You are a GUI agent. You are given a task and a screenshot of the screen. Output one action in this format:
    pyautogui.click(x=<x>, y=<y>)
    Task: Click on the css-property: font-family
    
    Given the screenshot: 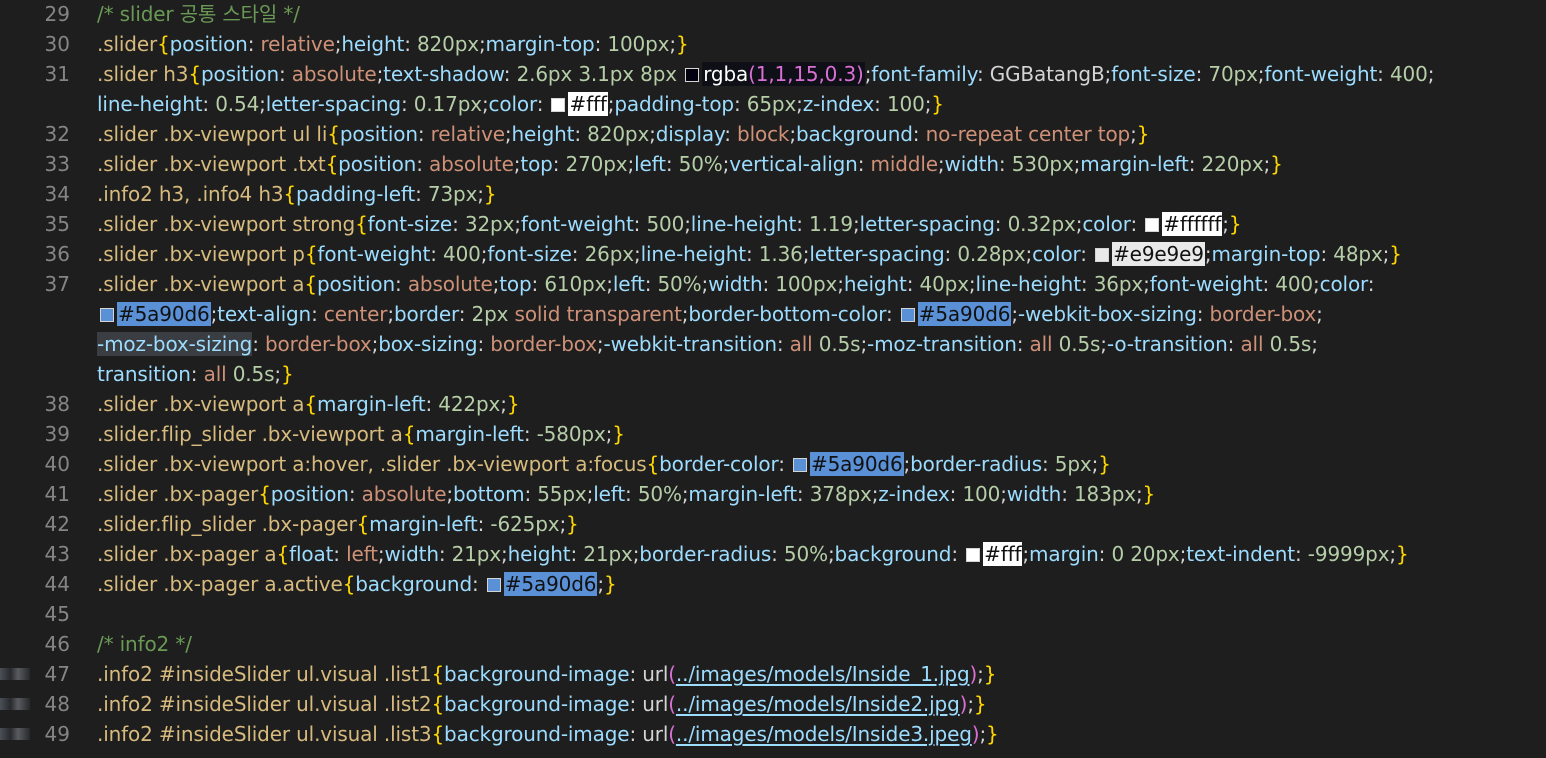 What is the action you would take?
    pyautogui.click(x=924, y=74)
    